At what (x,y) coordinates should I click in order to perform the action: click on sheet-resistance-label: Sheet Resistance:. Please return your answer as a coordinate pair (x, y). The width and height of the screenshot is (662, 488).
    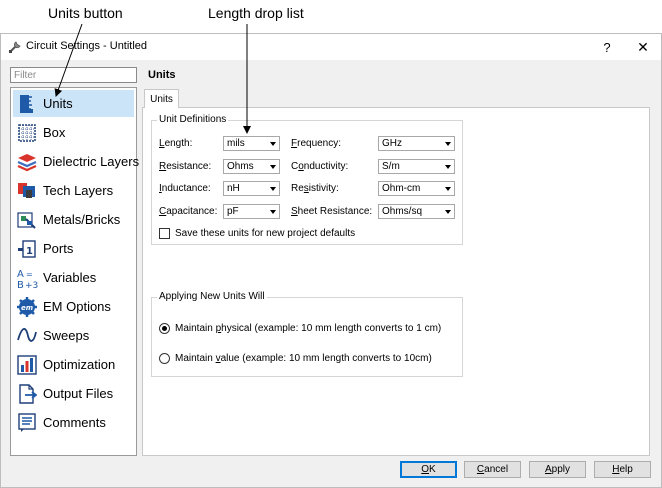
    Looking at the image, I should click on (332, 211).